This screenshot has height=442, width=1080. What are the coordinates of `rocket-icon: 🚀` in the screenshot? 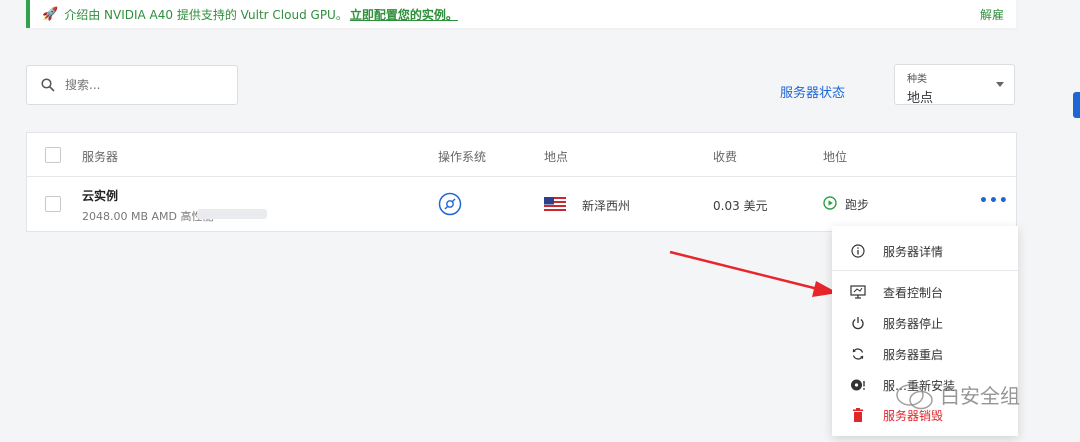 It's located at (50, 14).